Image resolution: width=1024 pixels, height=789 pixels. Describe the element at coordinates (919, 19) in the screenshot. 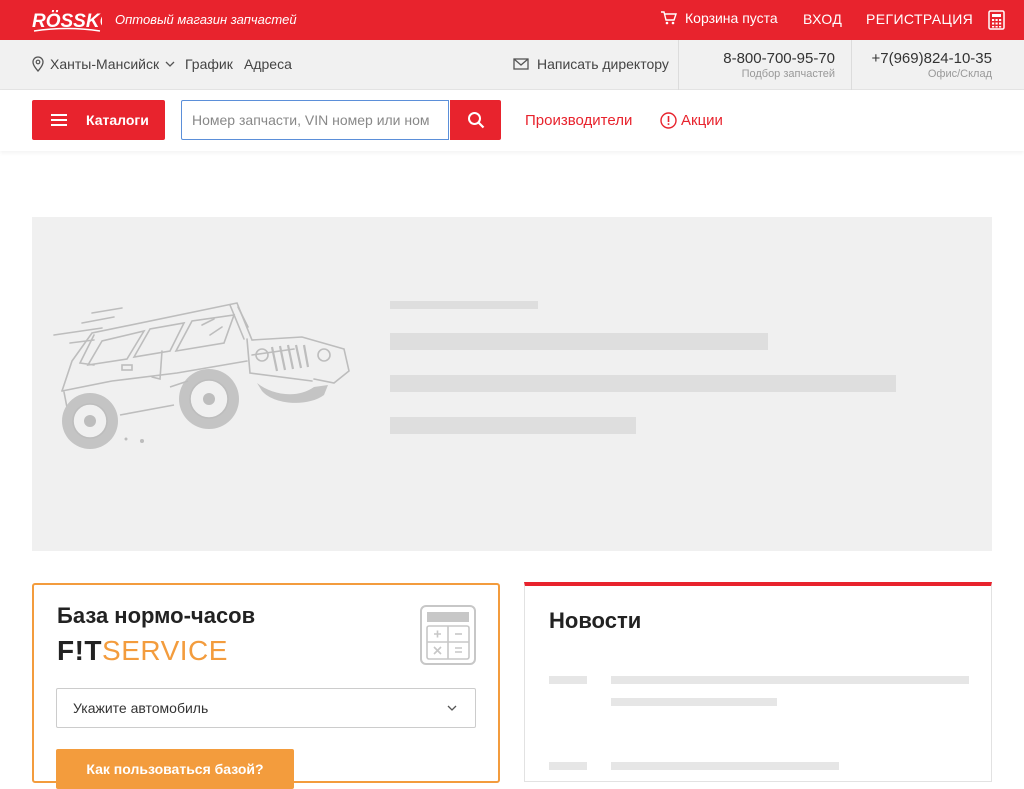

I see `register-link: РЕГИСТРАЦИЯ` at that location.